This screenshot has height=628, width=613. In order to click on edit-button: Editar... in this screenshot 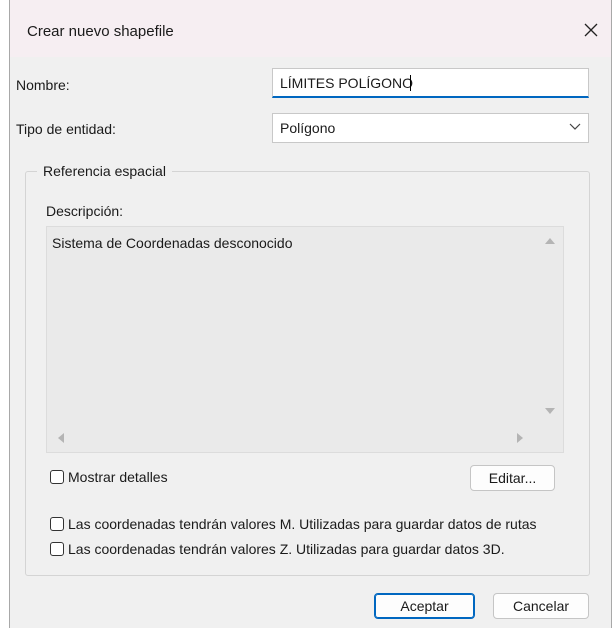, I will do `click(512, 478)`.